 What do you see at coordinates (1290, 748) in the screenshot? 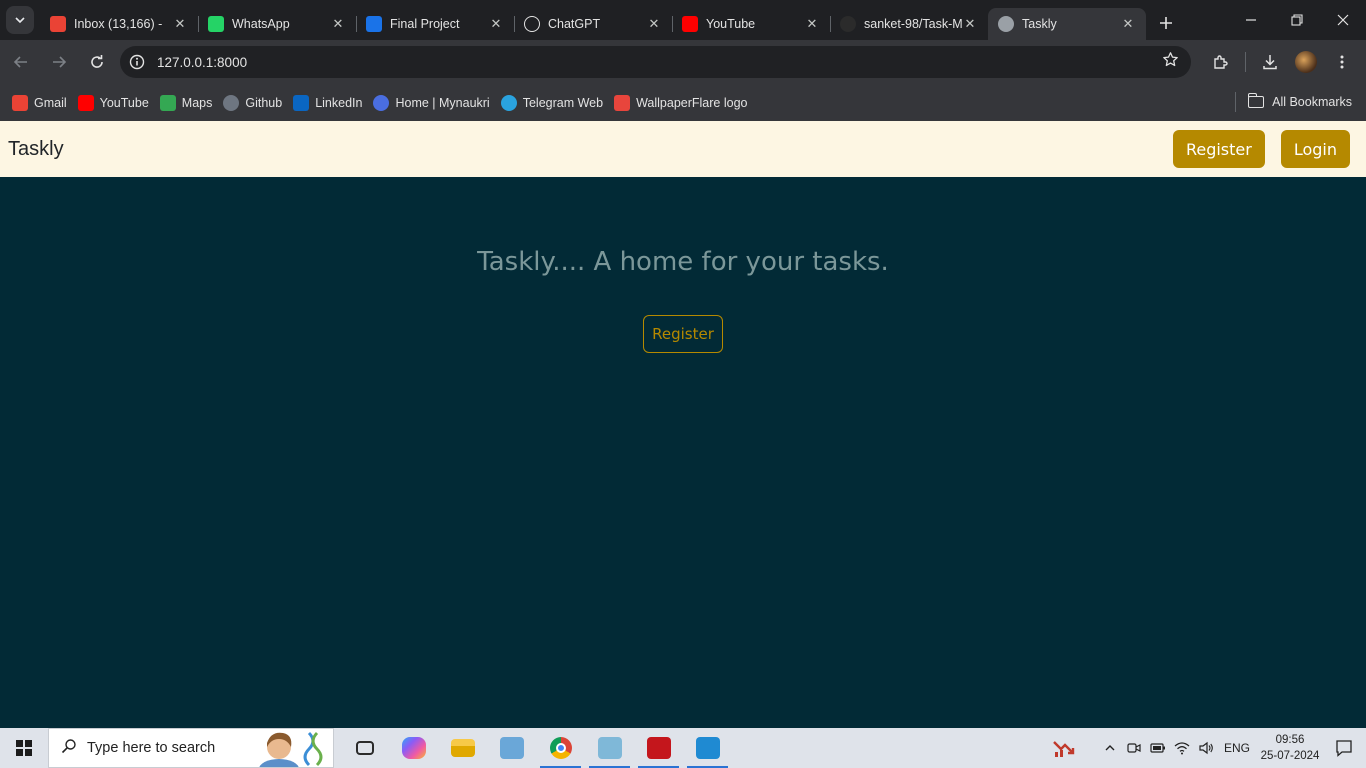
I see `clock: 09:56 25-07-2024` at bounding box center [1290, 748].